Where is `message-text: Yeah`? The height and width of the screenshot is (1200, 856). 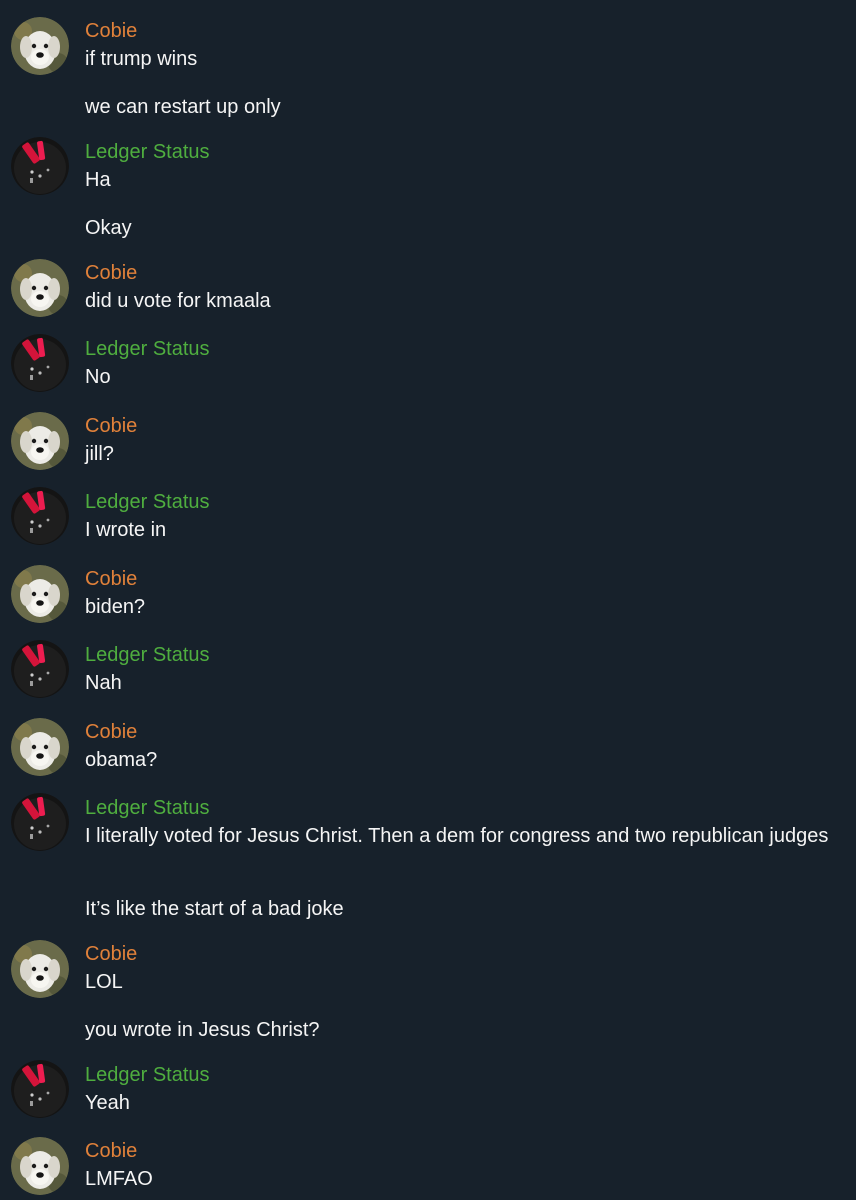 message-text: Yeah is located at coordinates (107, 1103).